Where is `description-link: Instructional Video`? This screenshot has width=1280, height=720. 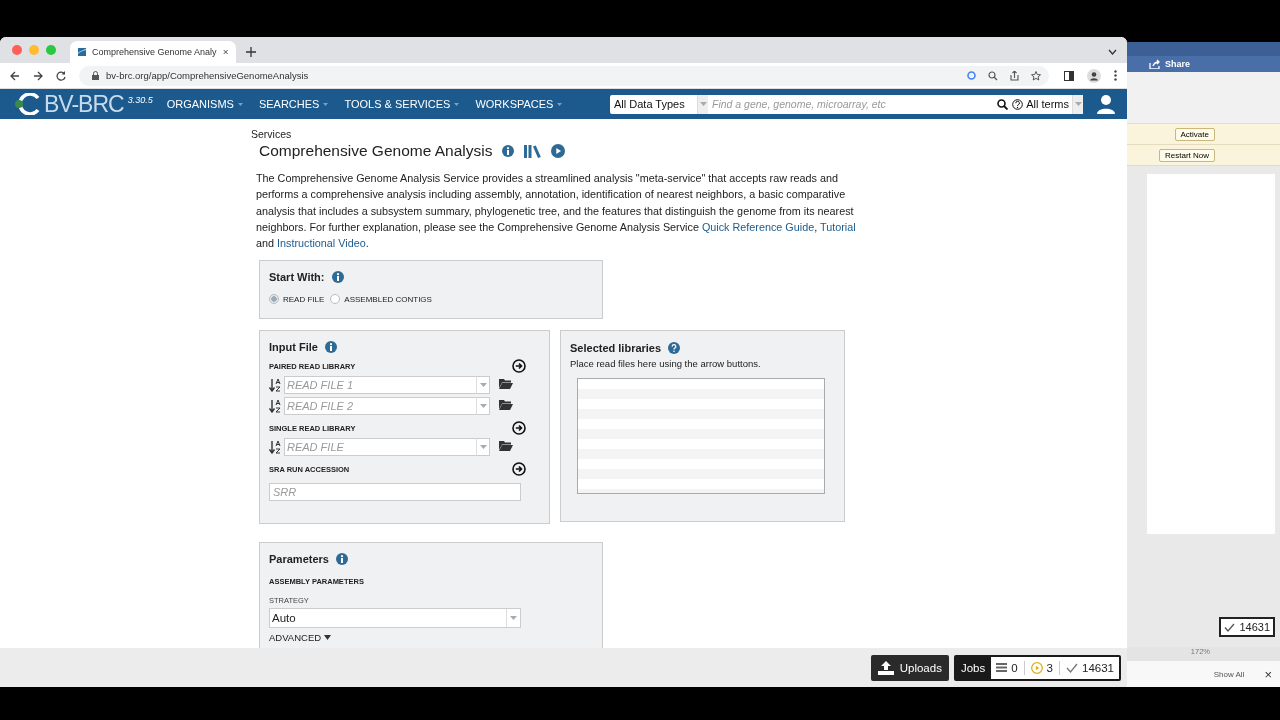
description-link: Instructional Video is located at coordinates (321, 243).